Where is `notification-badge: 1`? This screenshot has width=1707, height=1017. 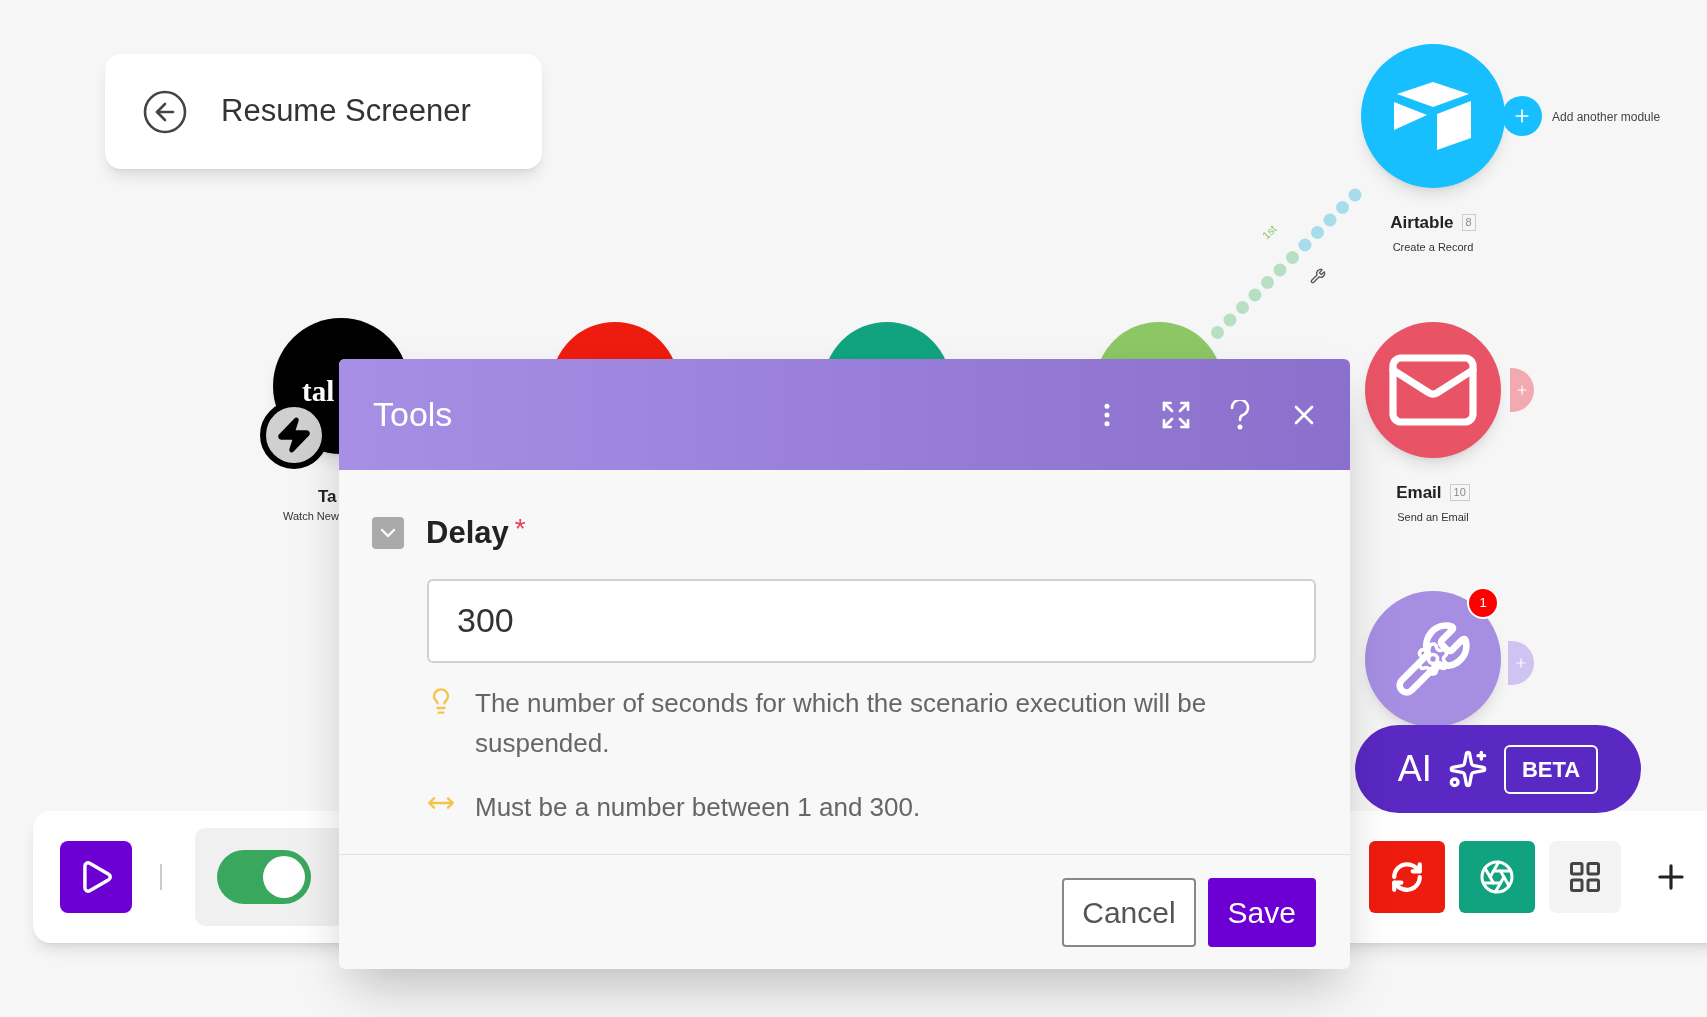
notification-badge: 1 is located at coordinates (1483, 603).